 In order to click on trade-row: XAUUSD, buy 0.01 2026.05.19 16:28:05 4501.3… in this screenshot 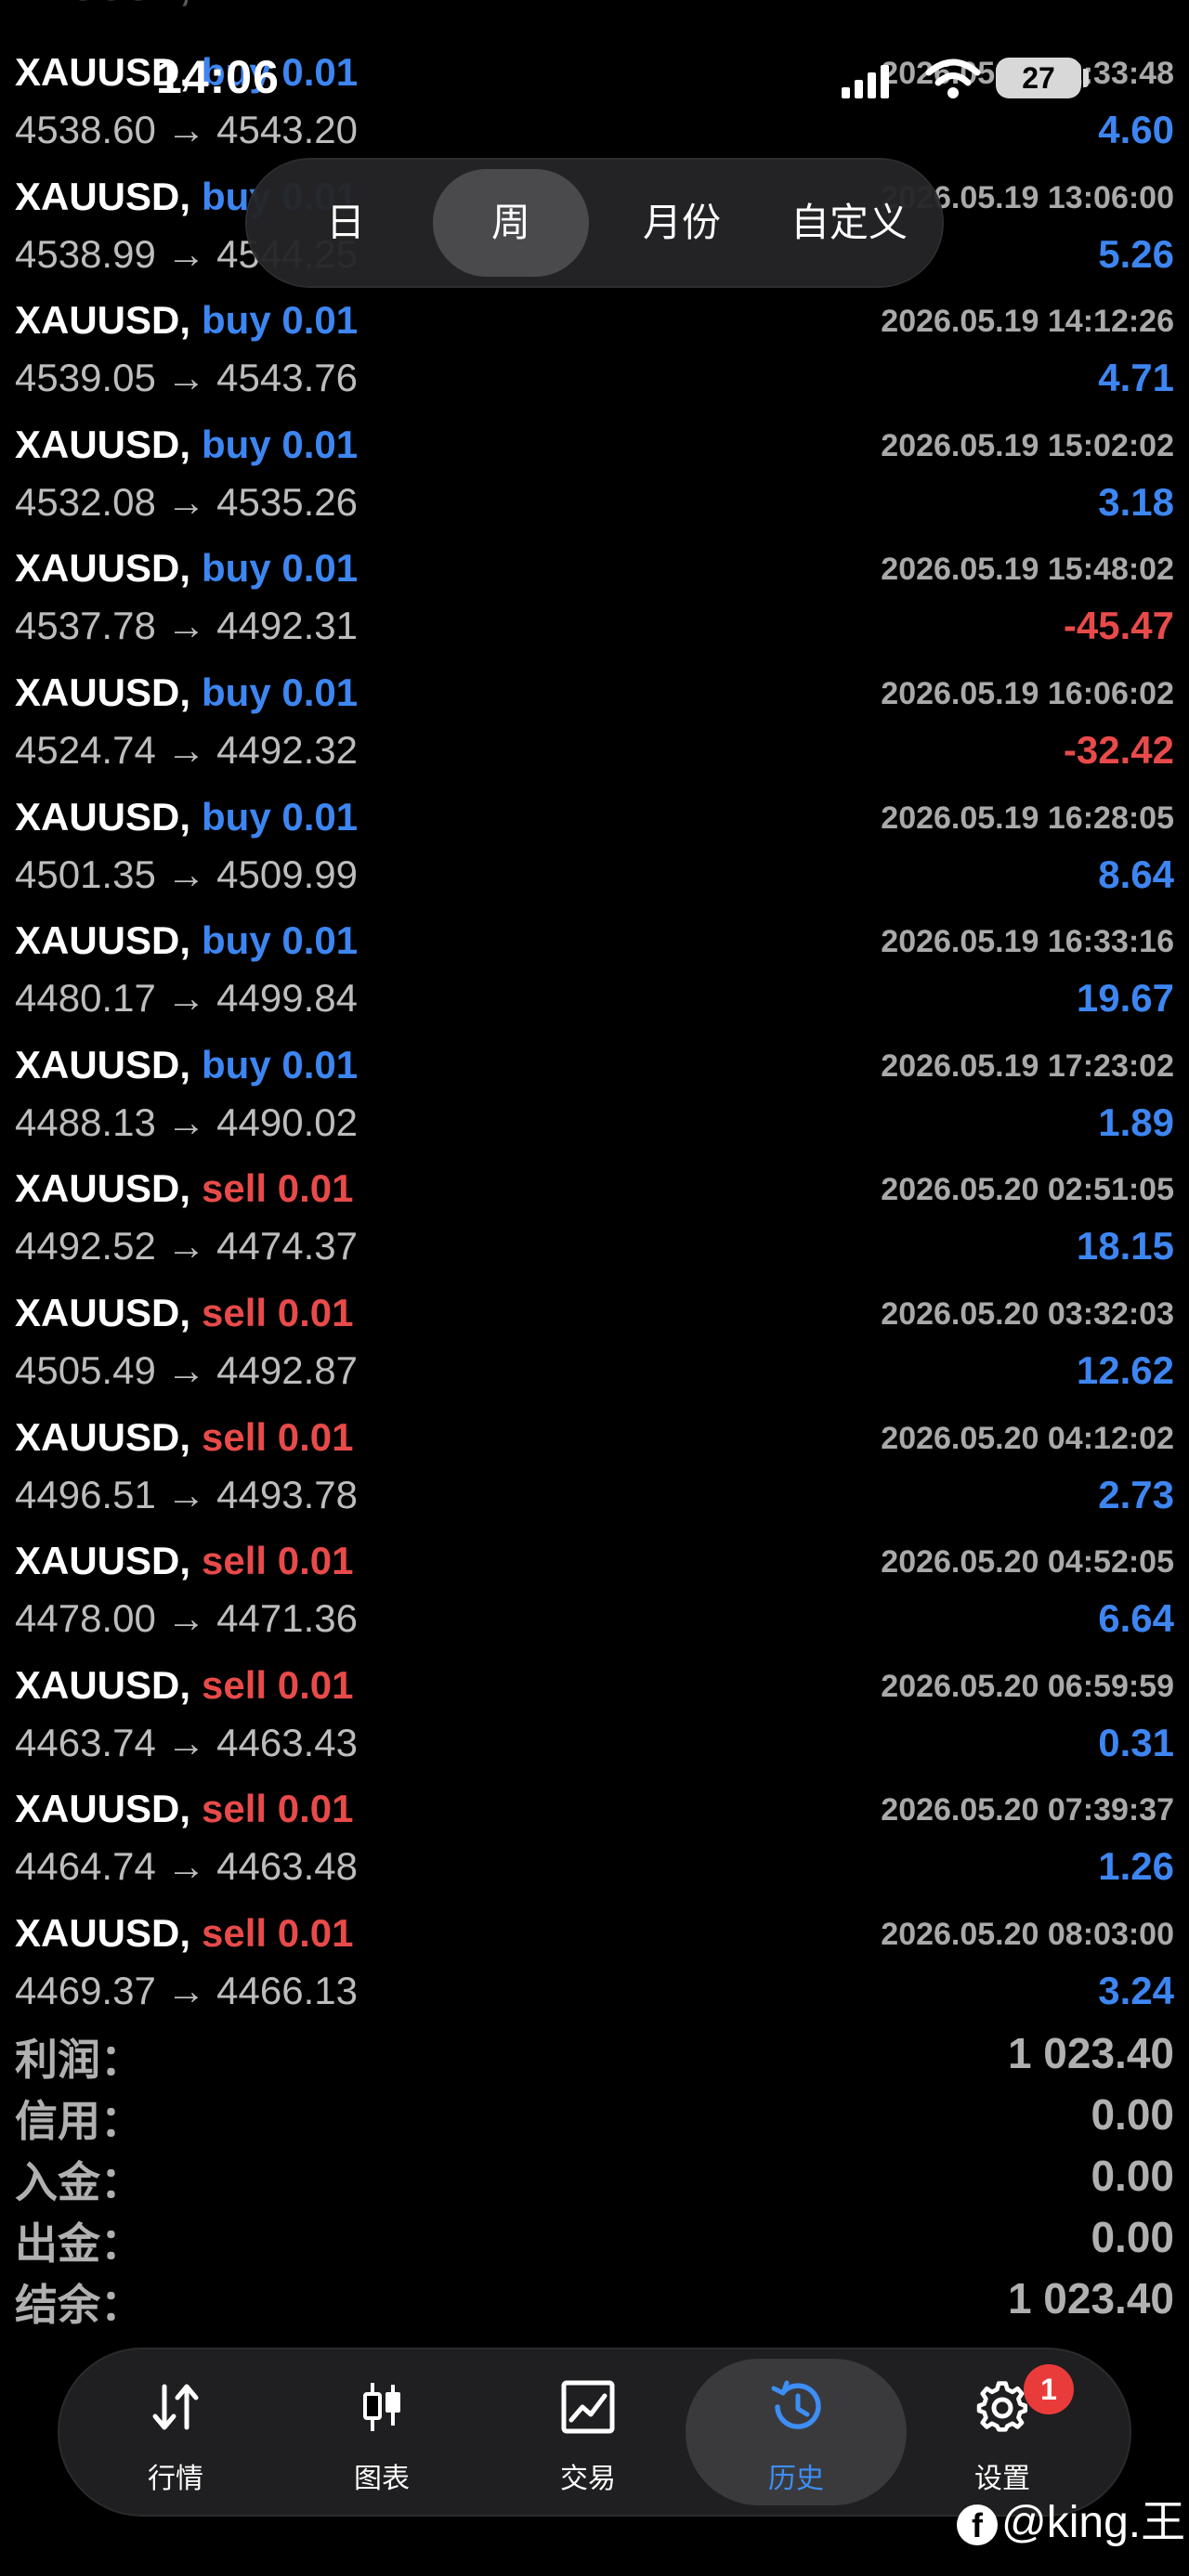, I will do `click(594, 848)`.